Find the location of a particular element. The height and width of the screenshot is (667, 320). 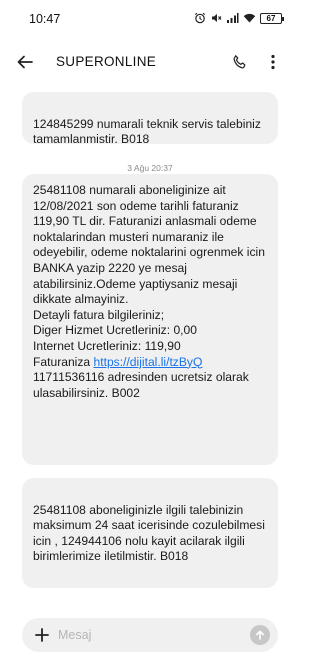

status-icons: 67 is located at coordinates (239, 18).